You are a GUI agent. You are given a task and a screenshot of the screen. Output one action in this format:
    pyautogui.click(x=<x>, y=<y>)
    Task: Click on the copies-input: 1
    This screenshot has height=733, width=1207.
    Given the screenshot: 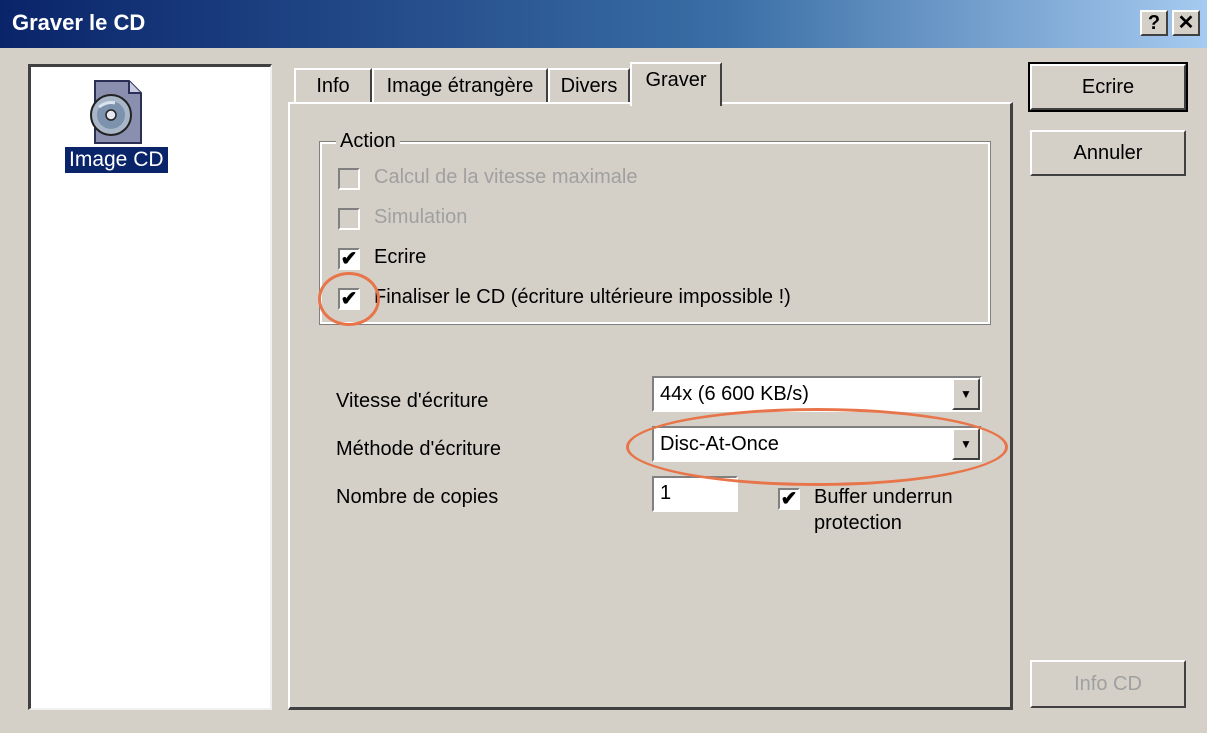 What is the action you would take?
    pyautogui.click(x=695, y=494)
    